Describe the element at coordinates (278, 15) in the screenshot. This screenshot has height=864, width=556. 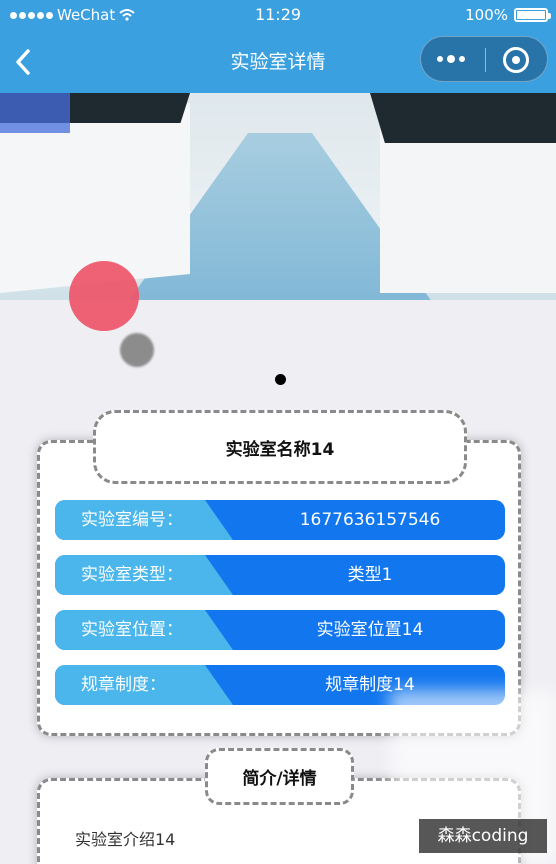
I see `status-bar: WeChat 11:29 100%` at that location.